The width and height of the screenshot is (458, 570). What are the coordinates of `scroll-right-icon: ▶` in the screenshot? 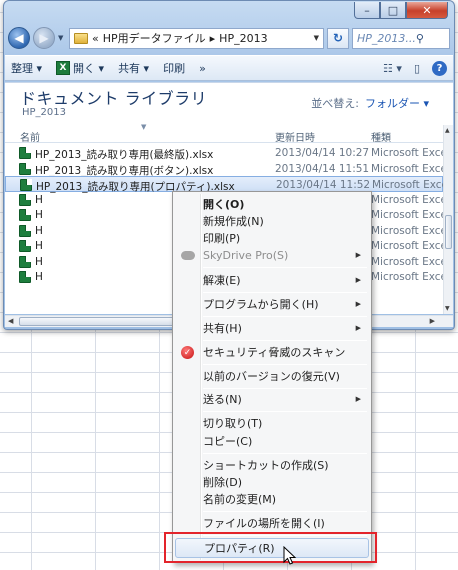 It's located at (432, 321).